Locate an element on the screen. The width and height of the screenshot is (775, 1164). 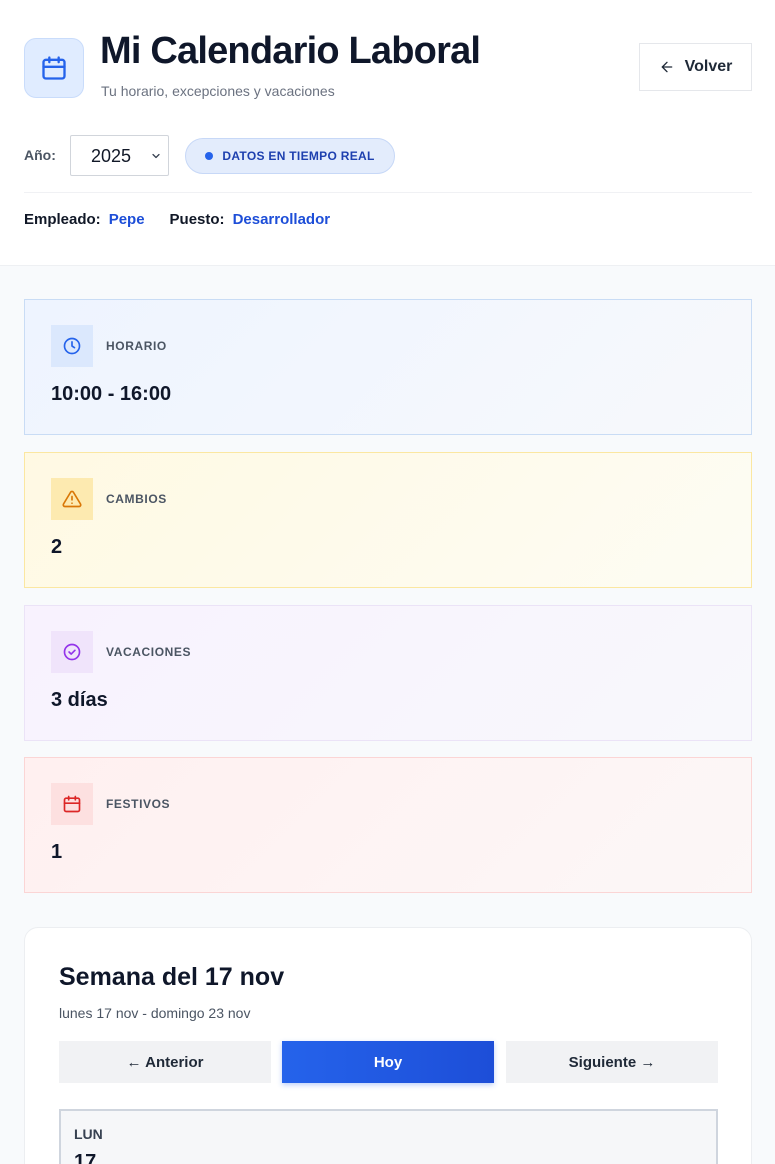
position-name: Desarrollador is located at coordinates (281, 219).